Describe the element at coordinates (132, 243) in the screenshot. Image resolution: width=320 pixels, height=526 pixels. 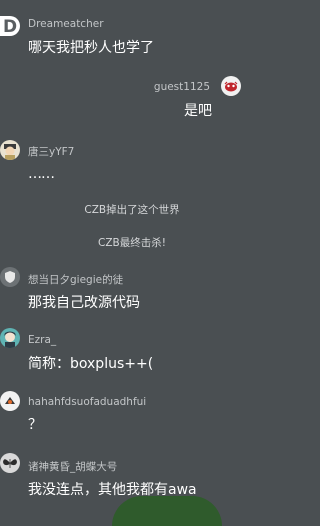
I see `system-message: CZB最终击杀!` at that location.